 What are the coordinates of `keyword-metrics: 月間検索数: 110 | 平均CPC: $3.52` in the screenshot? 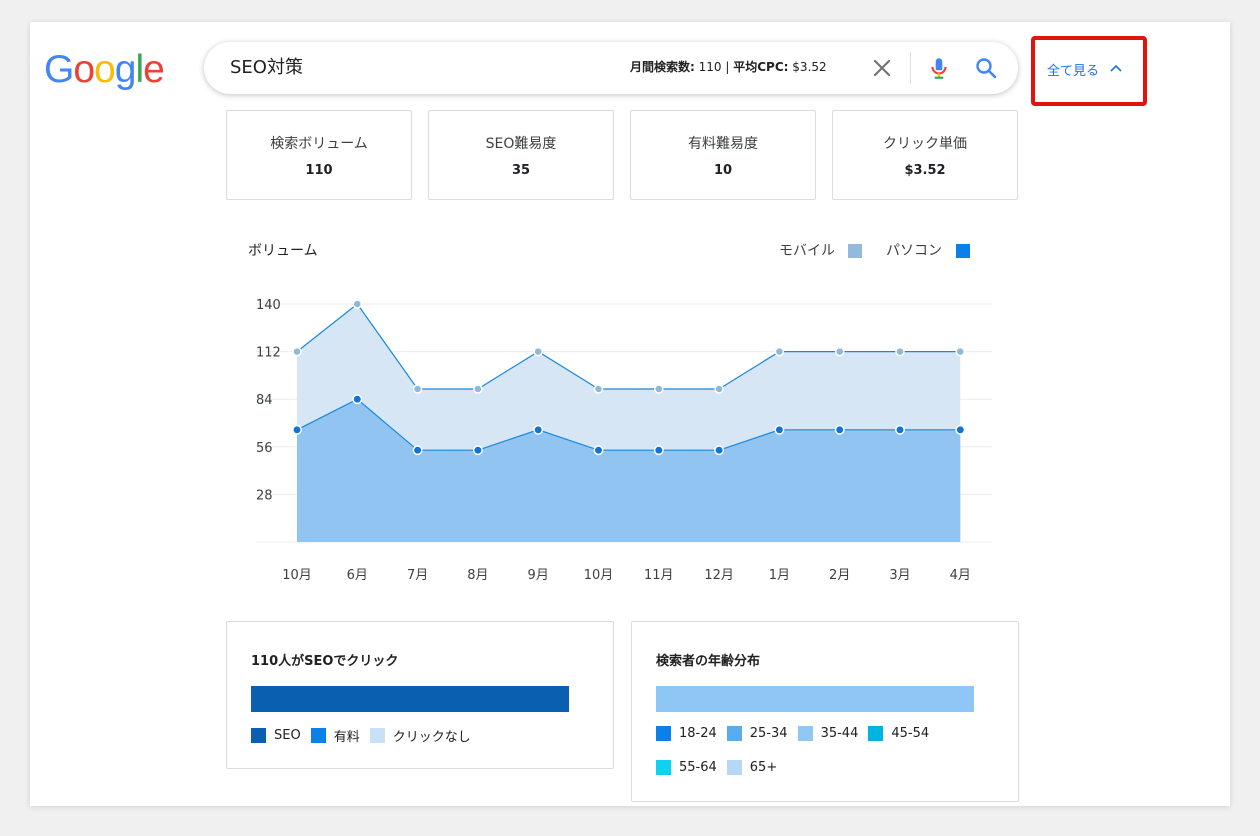 It's located at (728, 67).